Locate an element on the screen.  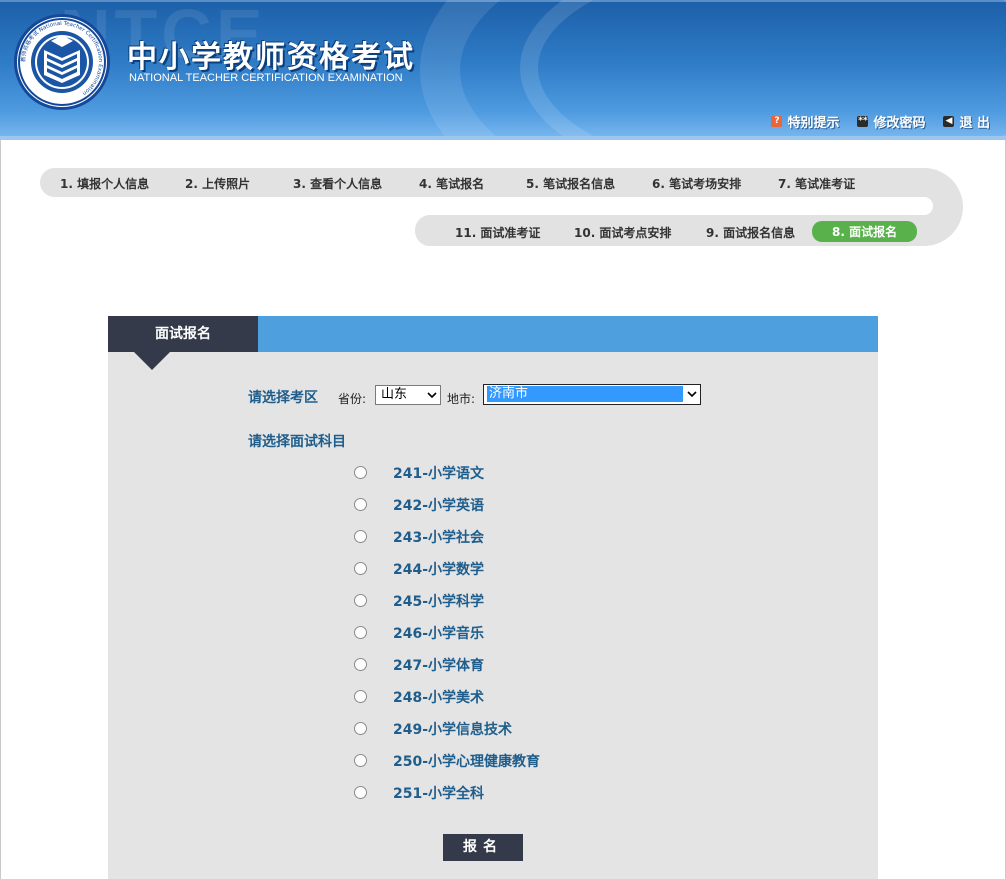
subject-option-242: 242-小学英语 is located at coordinates (438, 505).